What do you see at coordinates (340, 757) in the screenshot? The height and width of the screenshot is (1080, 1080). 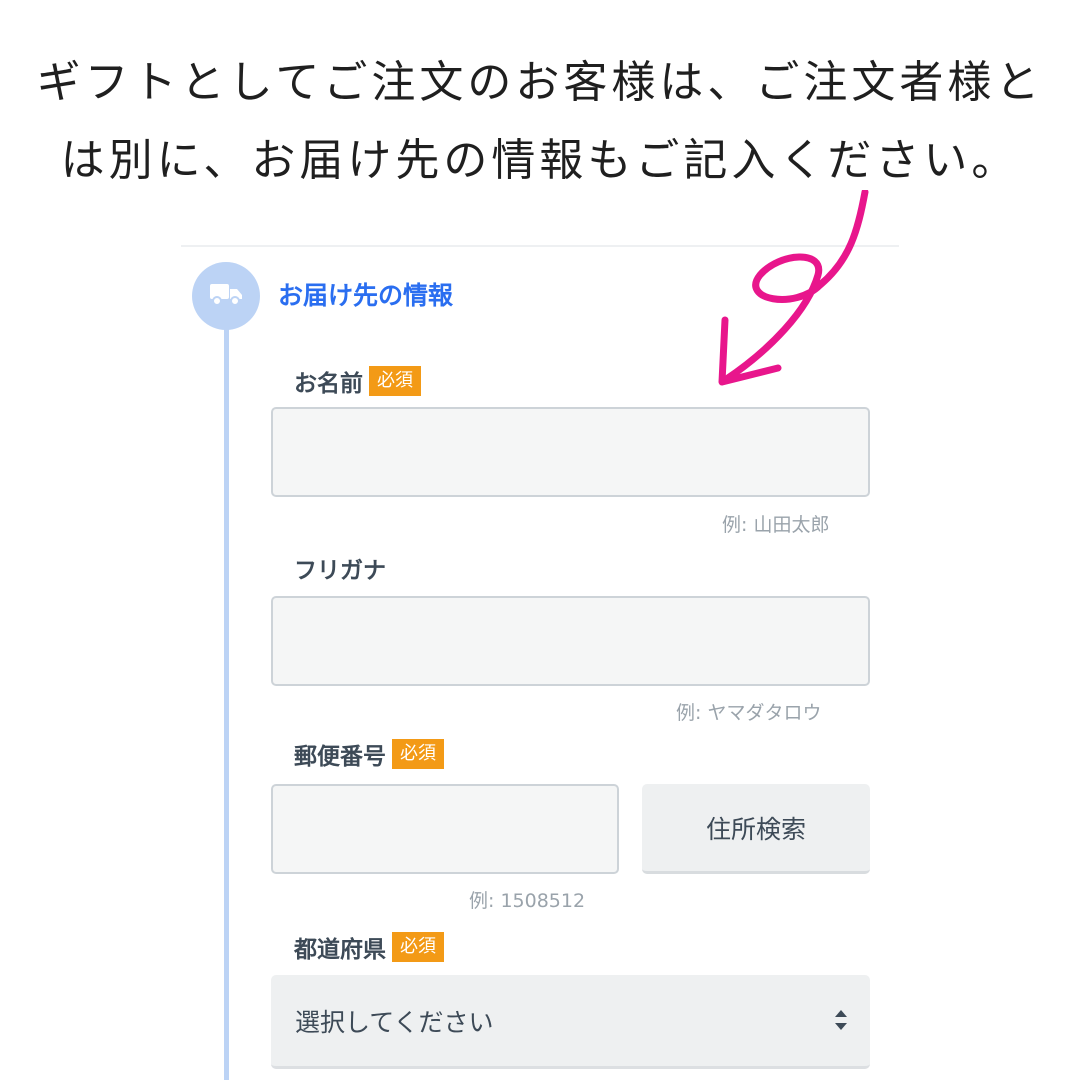 I see `postal-code-label: 郵便番号` at bounding box center [340, 757].